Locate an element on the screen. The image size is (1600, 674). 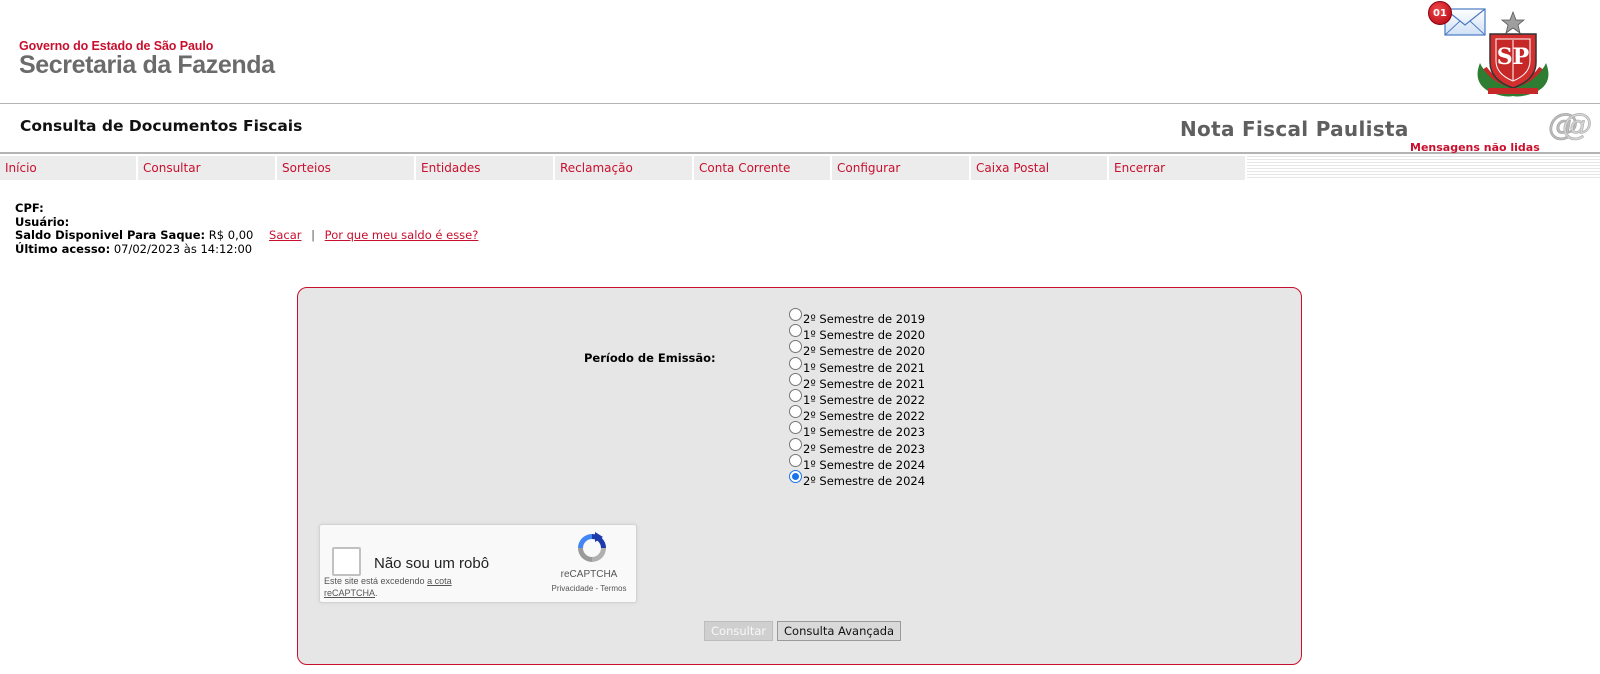
periodo-option: 1º Semestre de 2021 is located at coordinates (857, 365).